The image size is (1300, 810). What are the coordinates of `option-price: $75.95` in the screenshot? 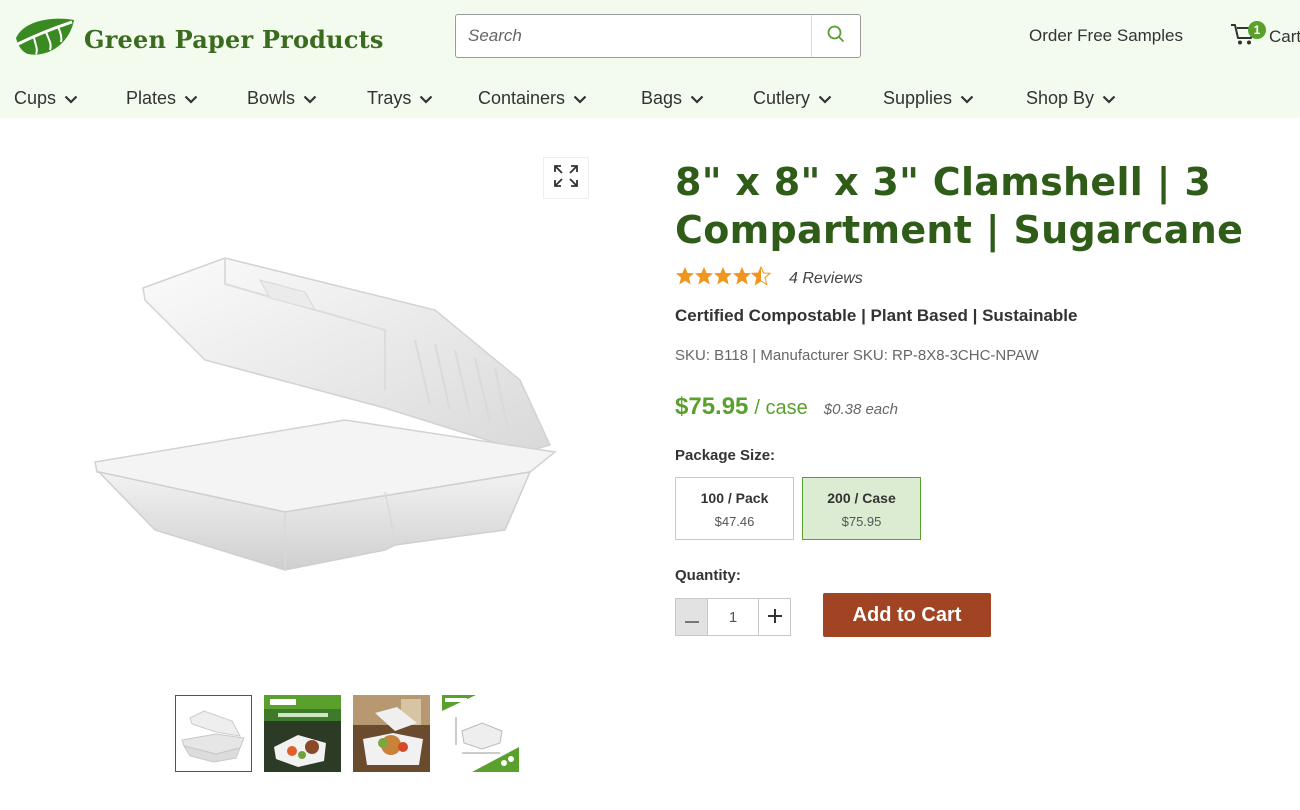 It's located at (861, 521).